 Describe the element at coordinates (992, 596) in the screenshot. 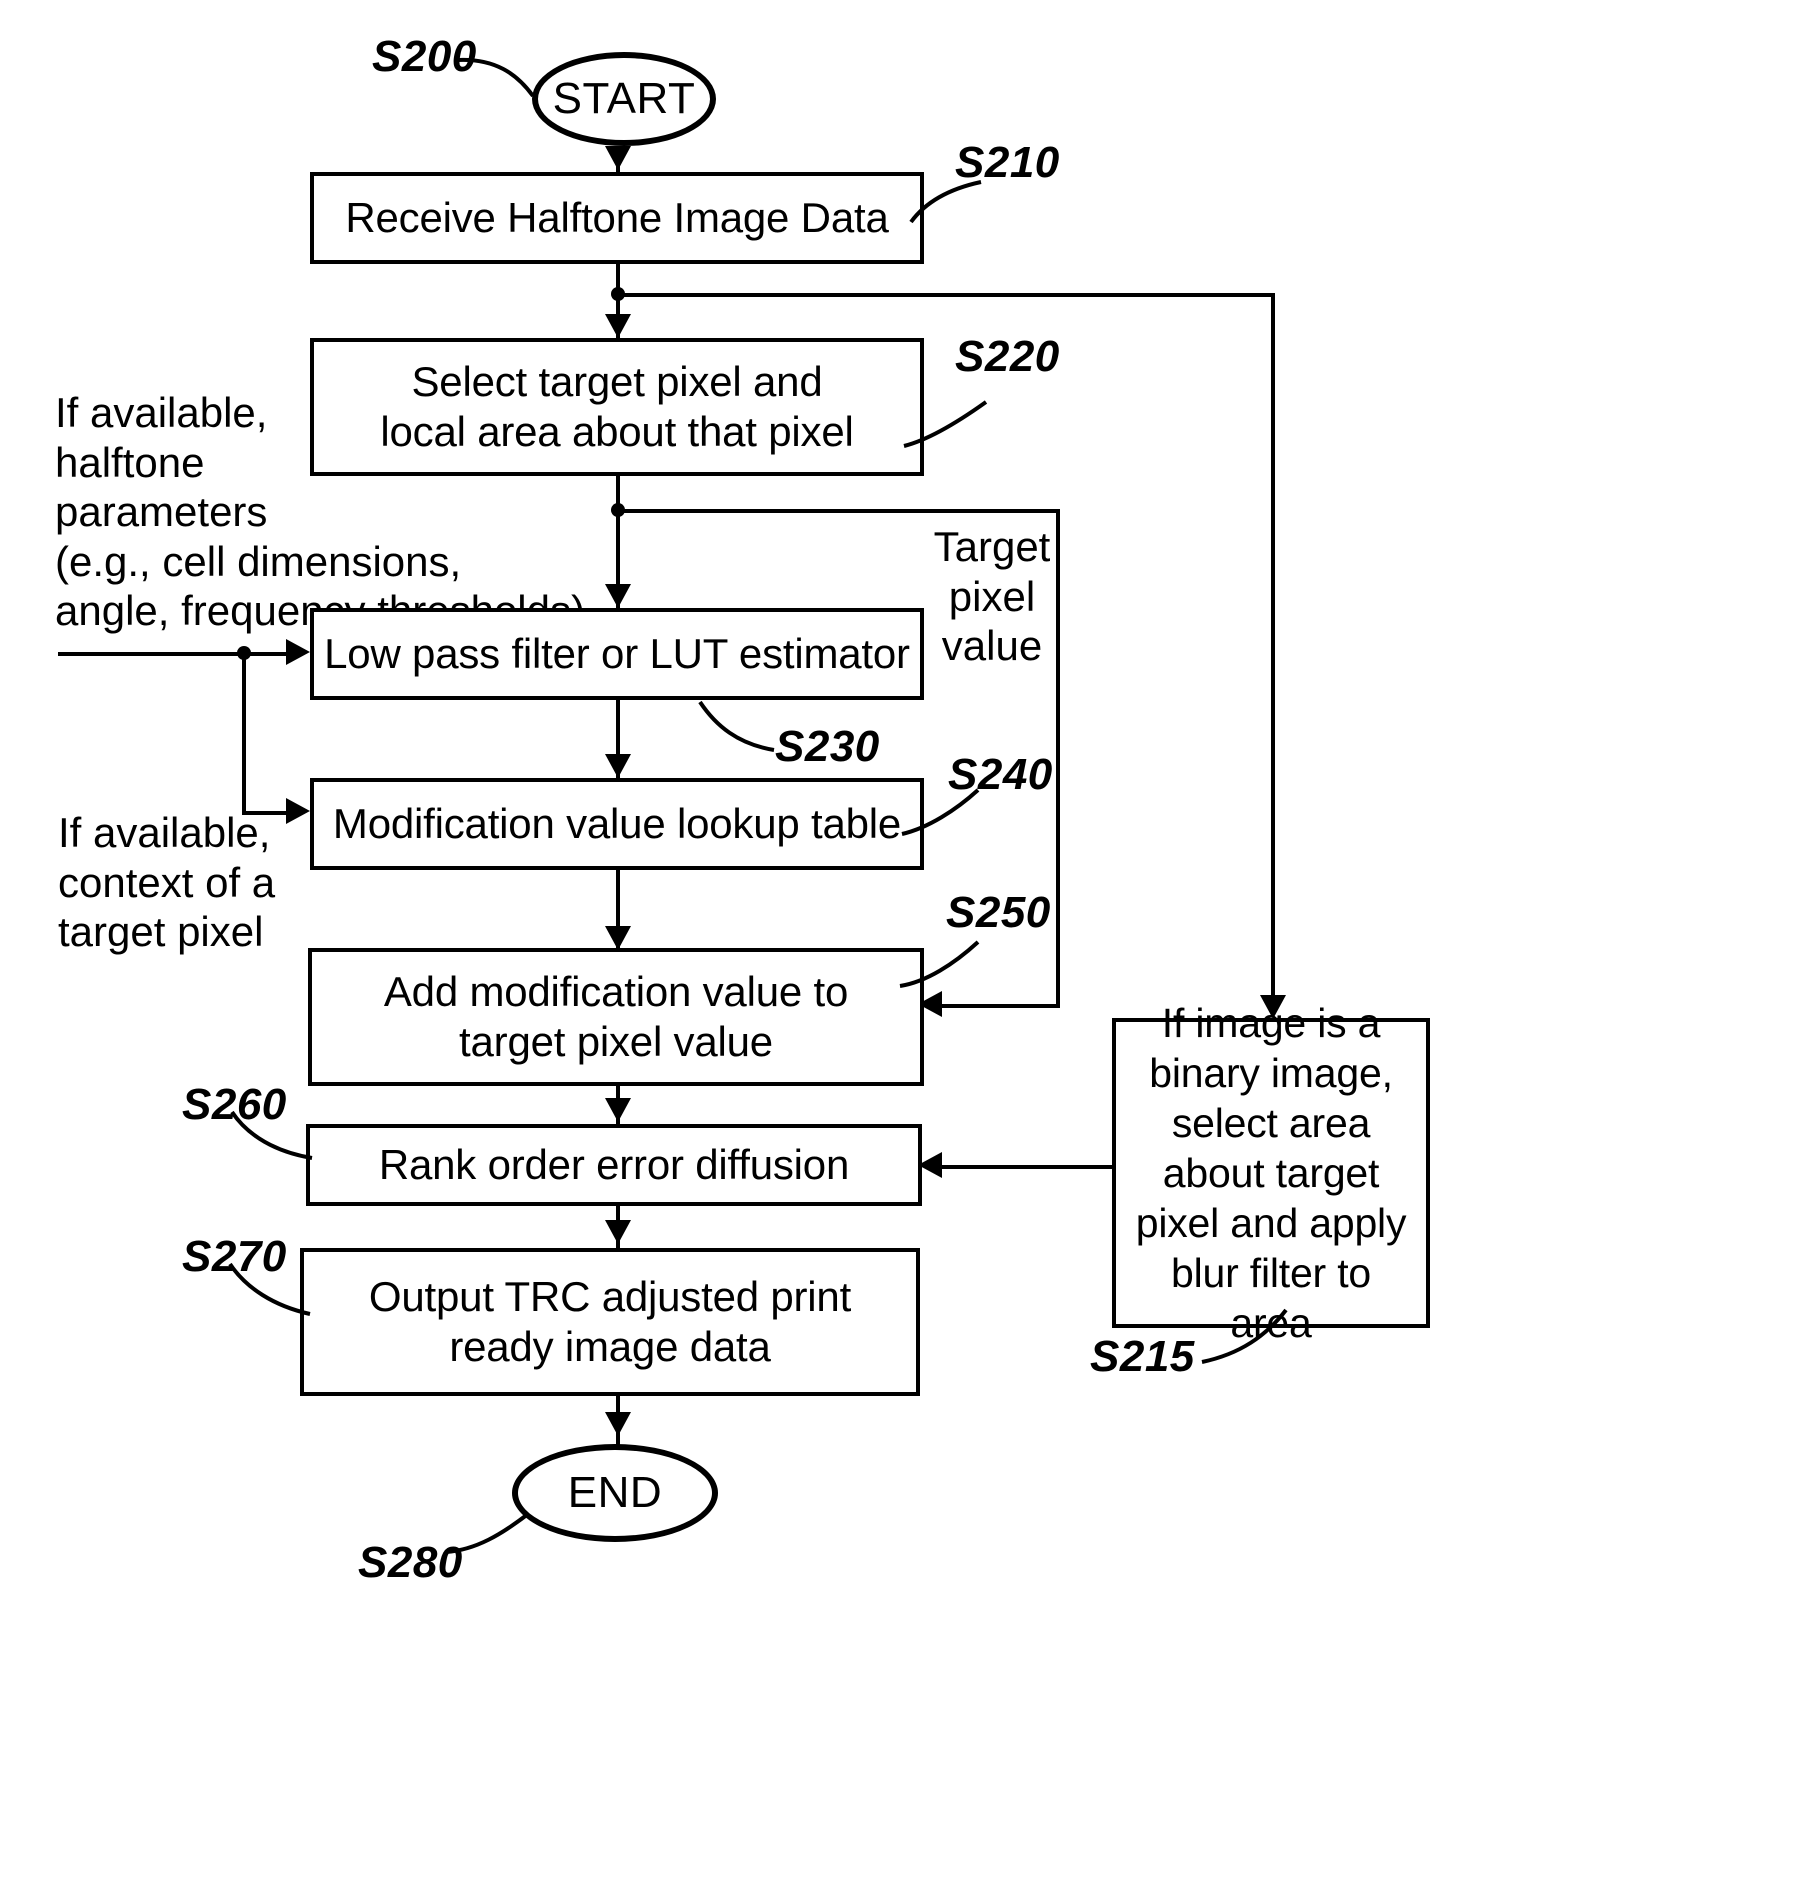

I see `annotation-target-pixel-value: Target pixel value` at that location.